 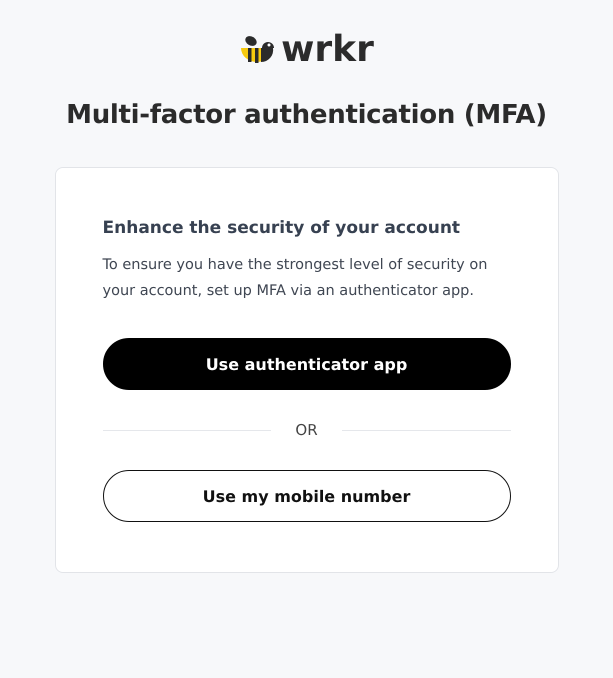 What do you see at coordinates (306, 496) in the screenshot?
I see `secondary-button: Use my mobile number` at bounding box center [306, 496].